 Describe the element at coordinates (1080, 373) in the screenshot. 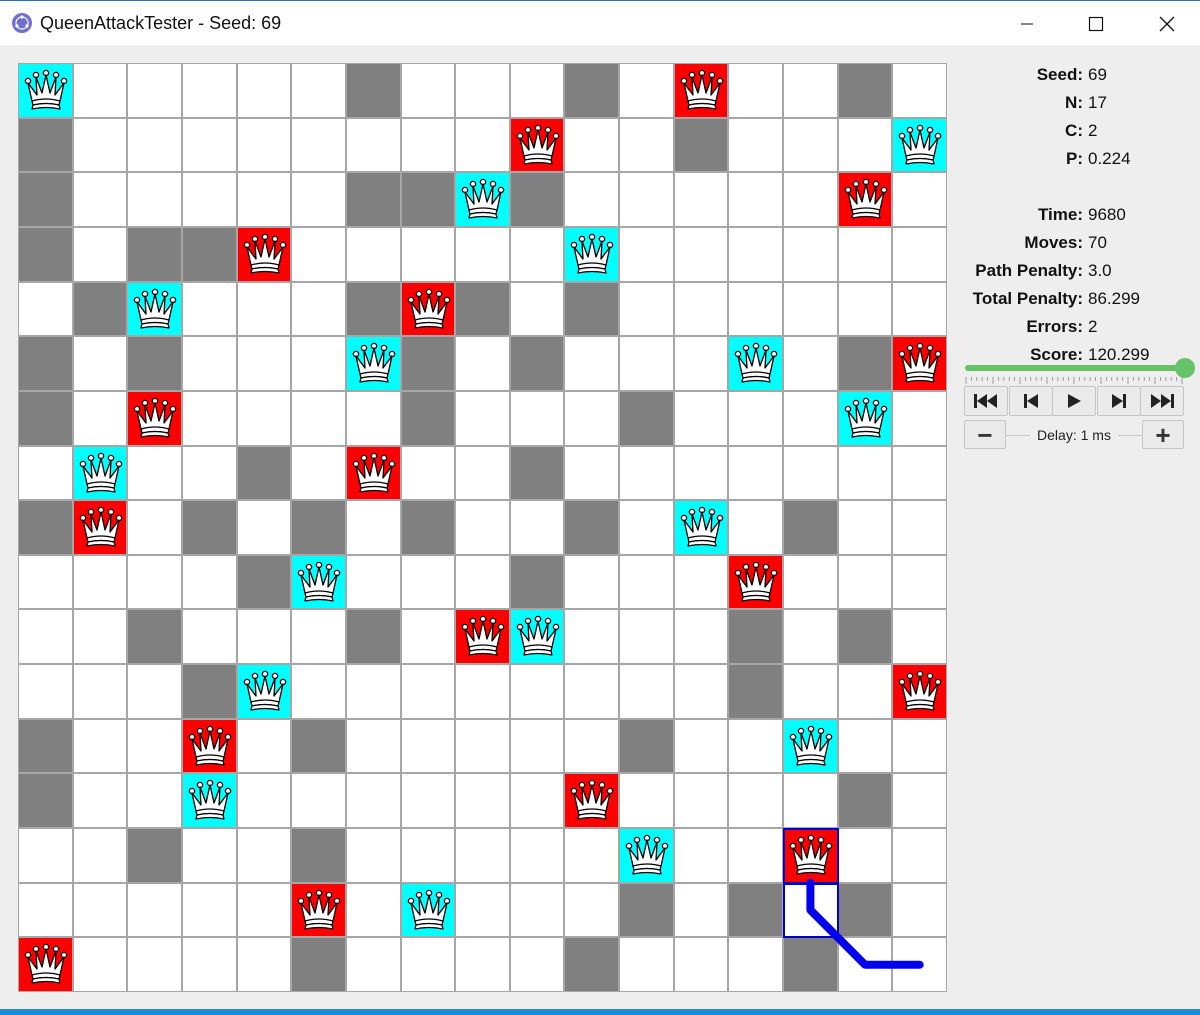

I see `playback-slider` at that location.